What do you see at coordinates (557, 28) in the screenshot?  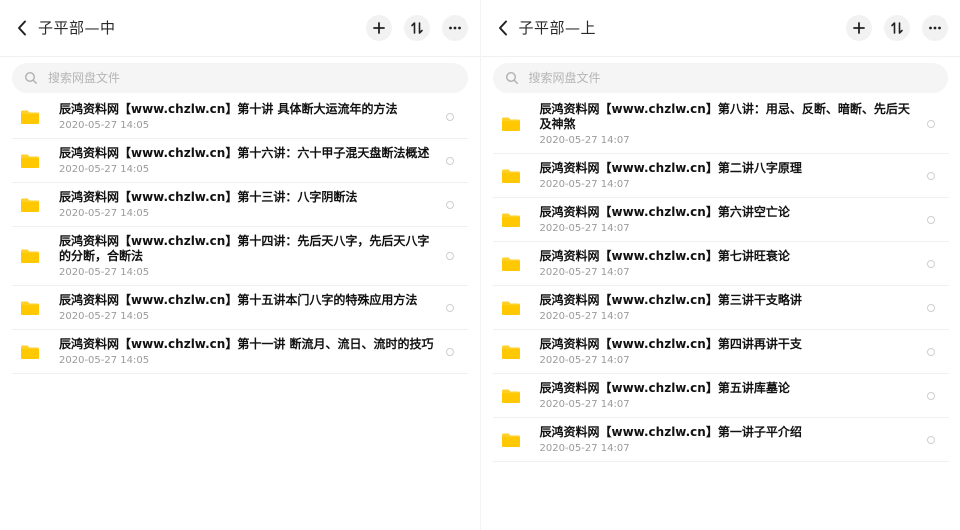 I see `page-title: 子平部—上` at bounding box center [557, 28].